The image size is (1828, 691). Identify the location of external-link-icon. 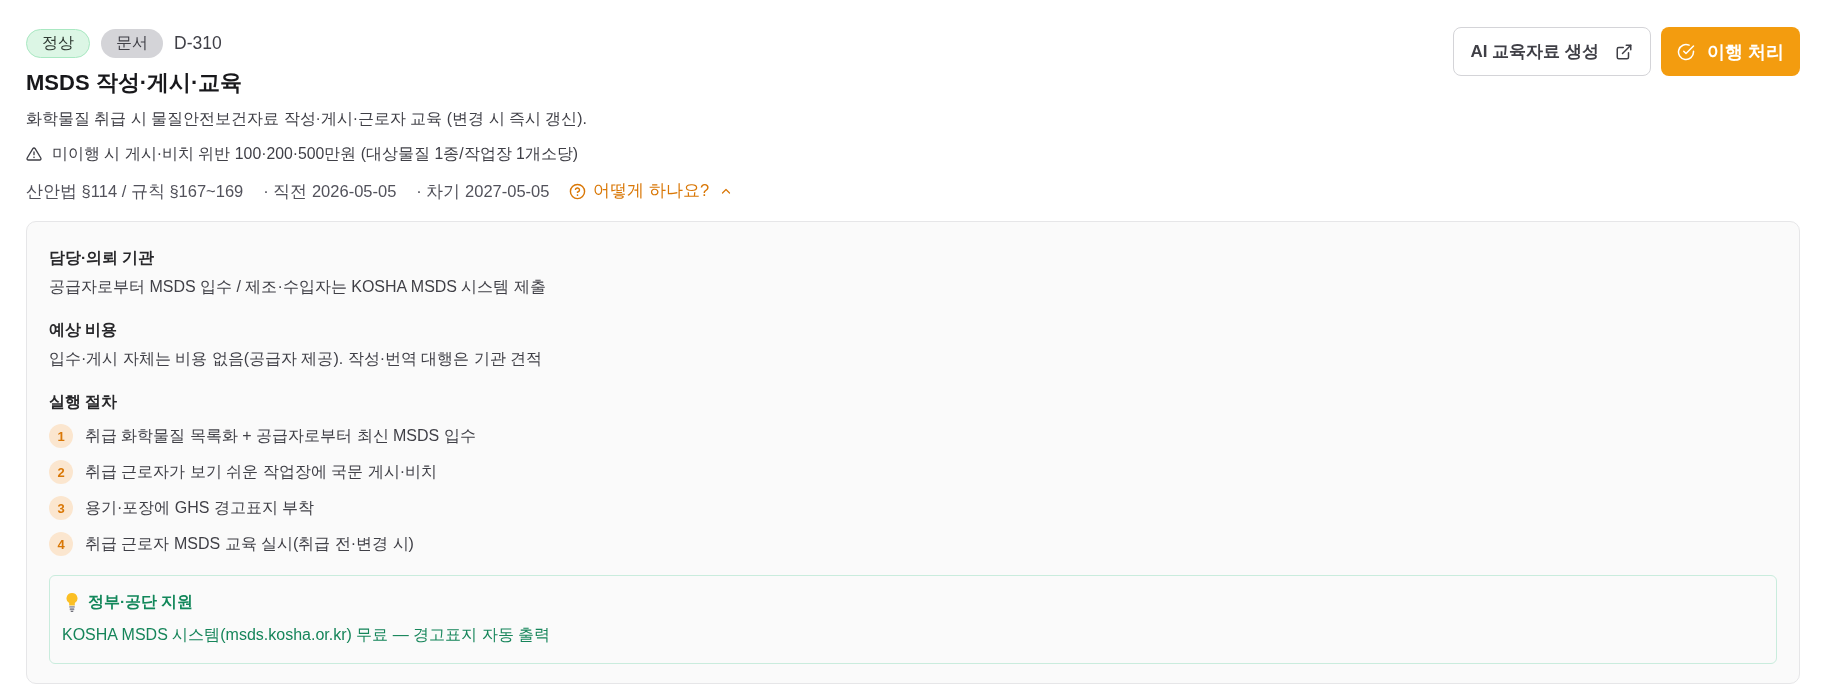
(1624, 51).